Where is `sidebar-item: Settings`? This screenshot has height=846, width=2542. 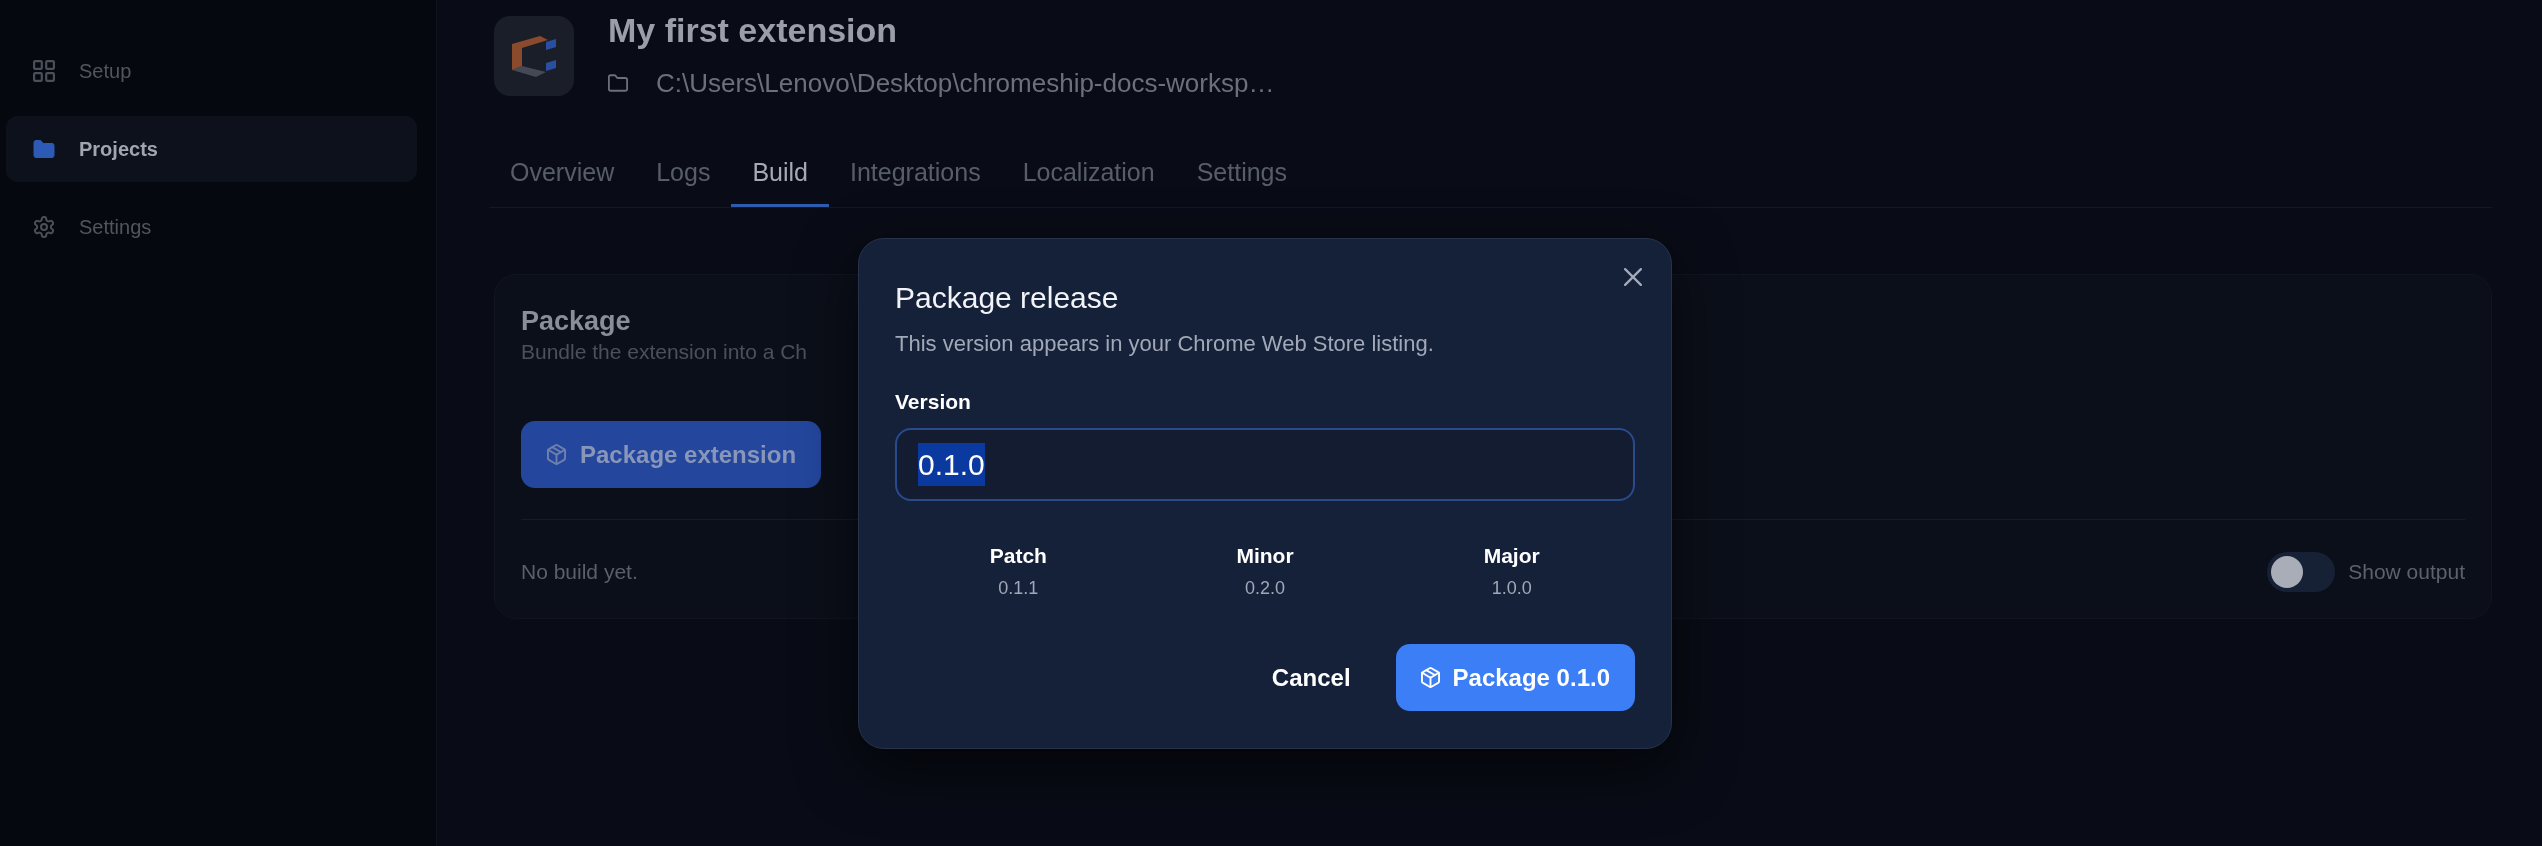
sidebar-item: Settings is located at coordinates (211, 227).